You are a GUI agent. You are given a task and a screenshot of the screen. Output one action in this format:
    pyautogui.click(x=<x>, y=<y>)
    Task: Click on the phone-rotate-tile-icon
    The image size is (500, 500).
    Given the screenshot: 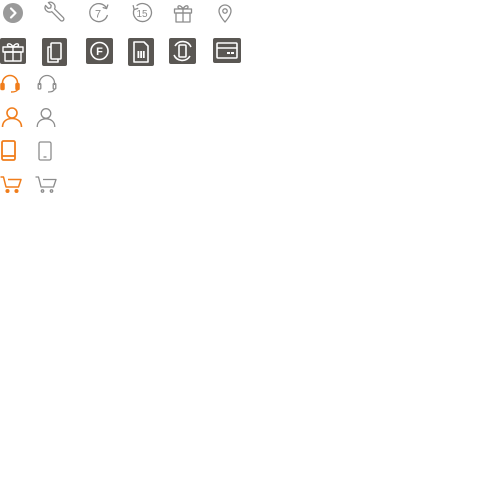 What is the action you would take?
    pyautogui.click(x=182, y=51)
    